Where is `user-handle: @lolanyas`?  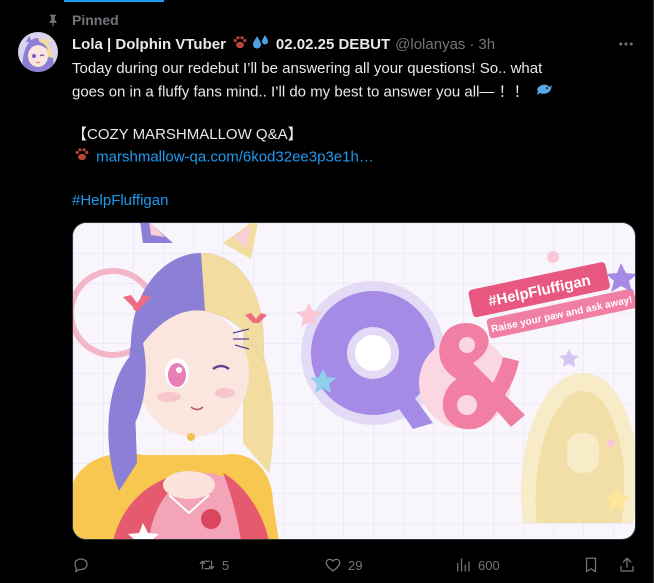
user-handle: @lolanyas is located at coordinates (430, 44).